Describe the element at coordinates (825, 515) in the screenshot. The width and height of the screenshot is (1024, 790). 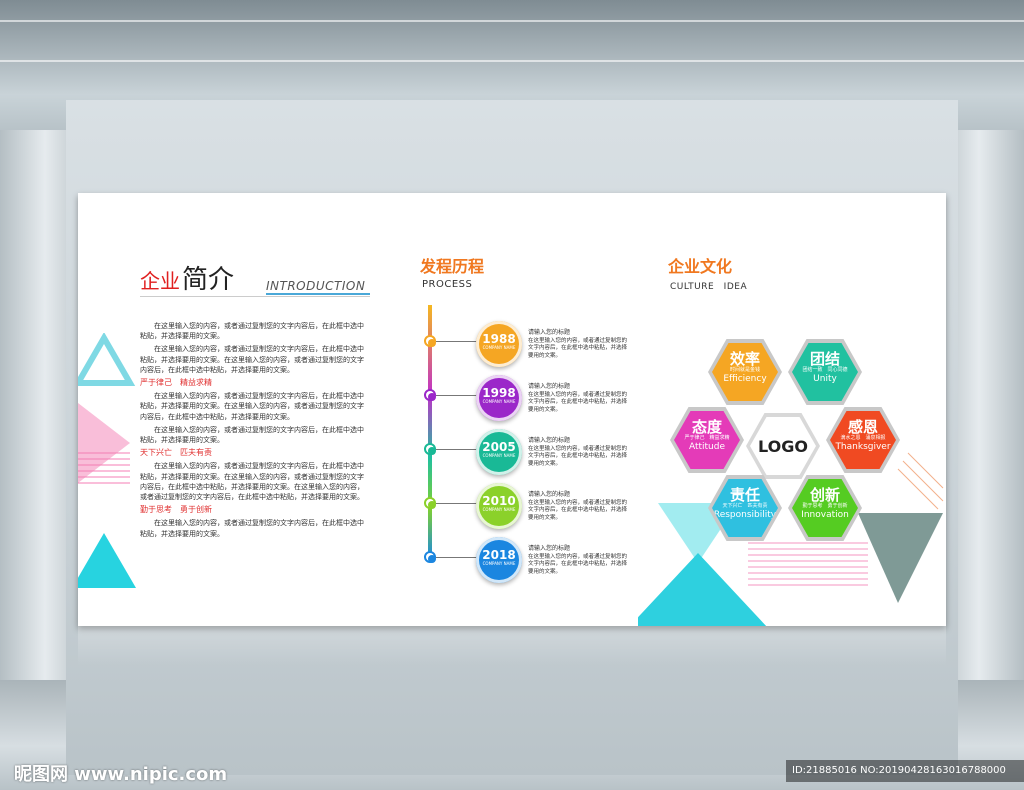
I see `hex-english: Innovation` at that location.